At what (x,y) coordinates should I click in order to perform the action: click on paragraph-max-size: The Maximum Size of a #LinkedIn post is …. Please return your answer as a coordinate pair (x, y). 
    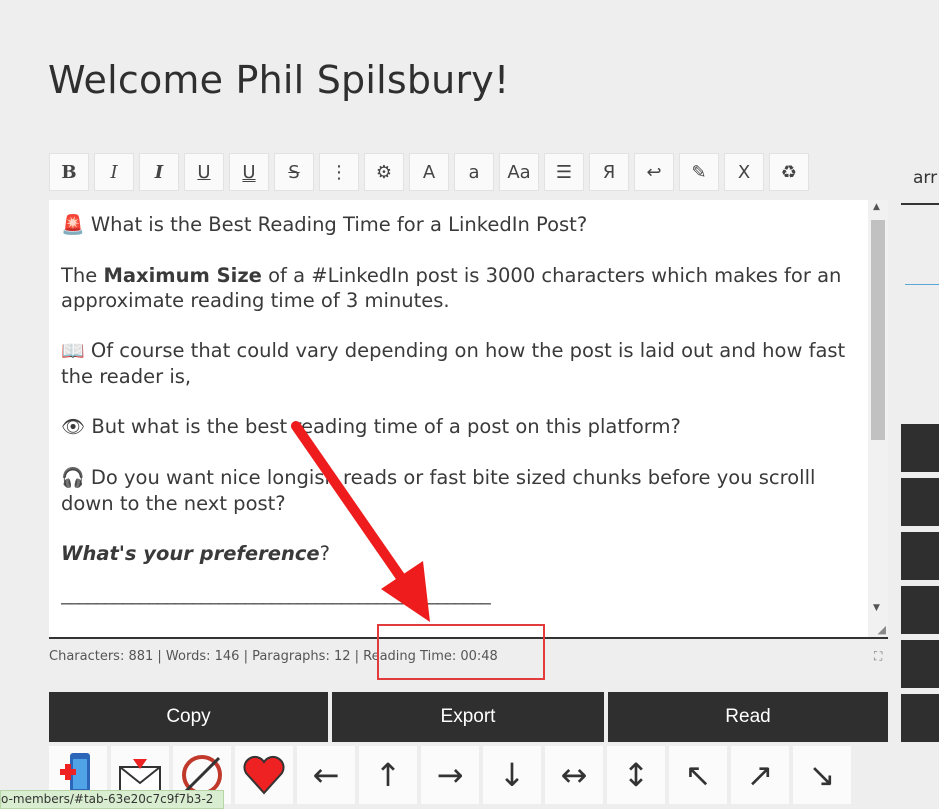
    Looking at the image, I should click on (451, 288).